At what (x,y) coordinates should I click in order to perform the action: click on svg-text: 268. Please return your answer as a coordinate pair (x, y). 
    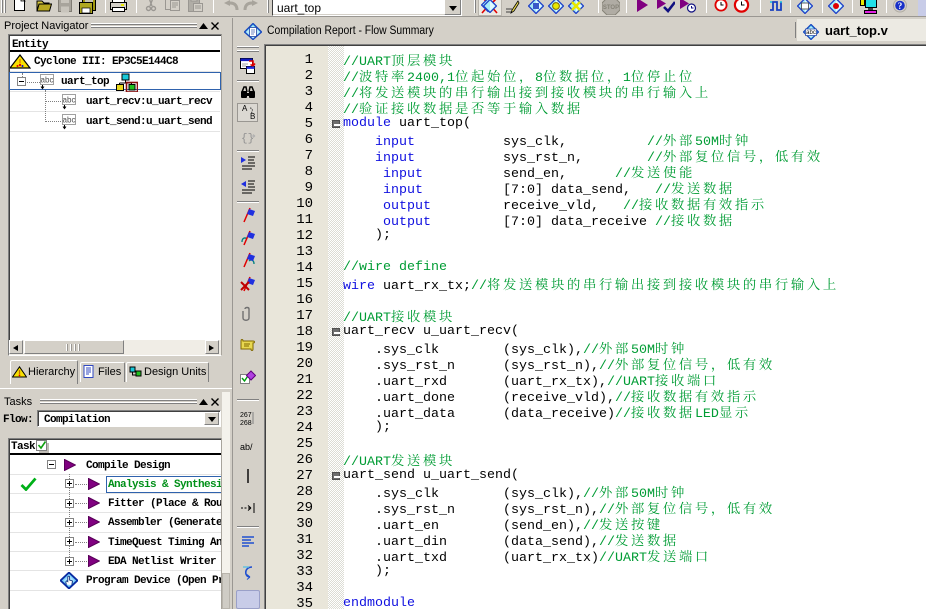
    Looking at the image, I should click on (246, 423).